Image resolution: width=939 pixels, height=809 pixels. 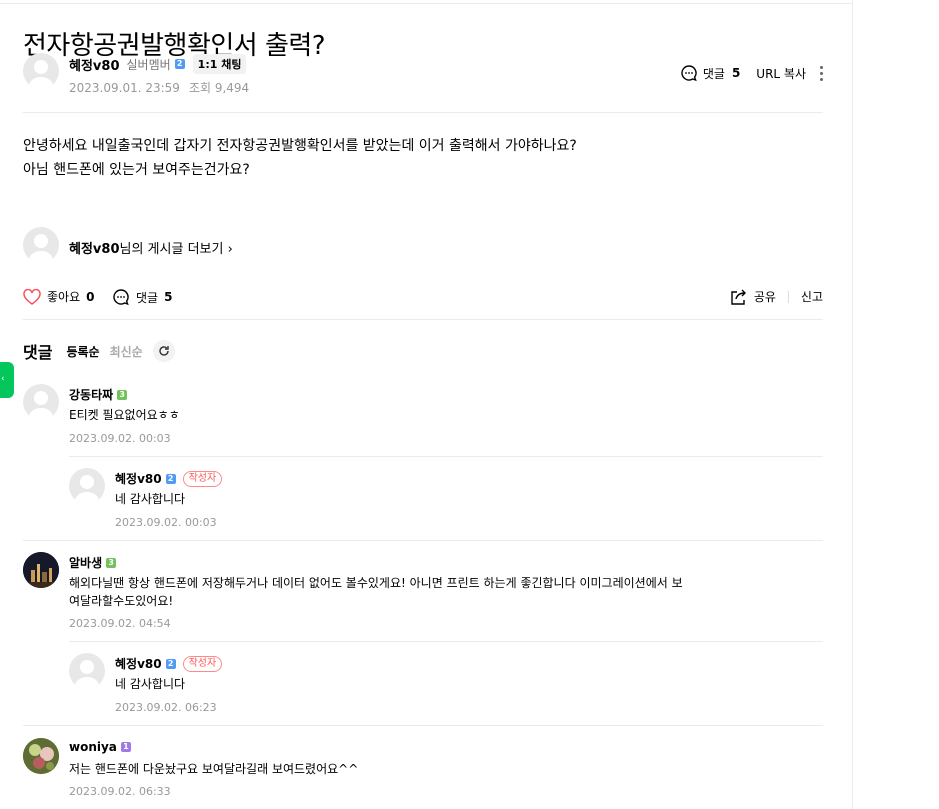 I want to click on url-copy-button: URL 복사, so click(x=781, y=73).